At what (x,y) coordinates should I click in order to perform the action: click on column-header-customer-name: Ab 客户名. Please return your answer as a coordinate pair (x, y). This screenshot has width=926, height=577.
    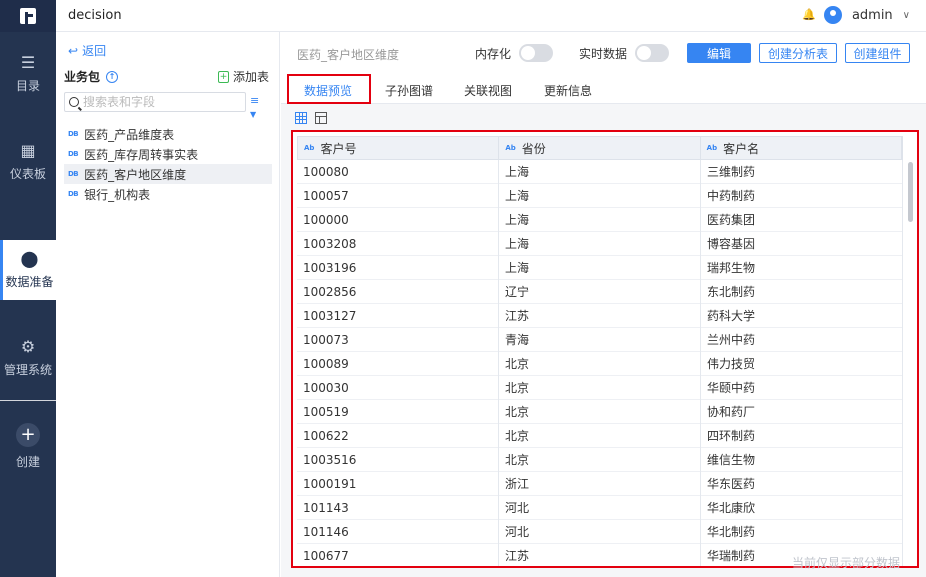
    Looking at the image, I should click on (801, 148).